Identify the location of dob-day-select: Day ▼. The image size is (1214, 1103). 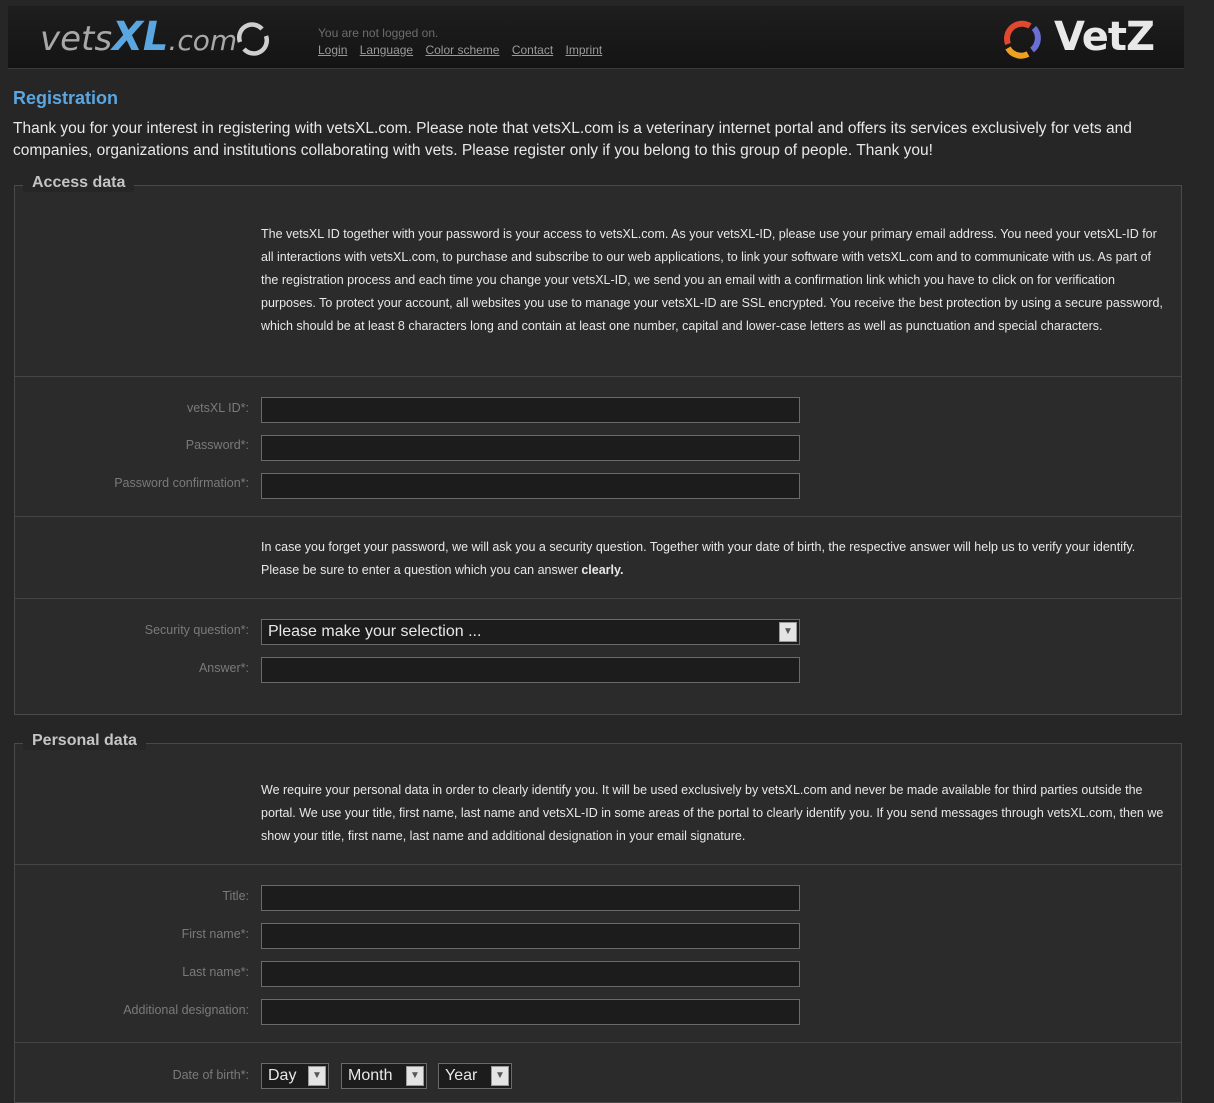
(295, 1076).